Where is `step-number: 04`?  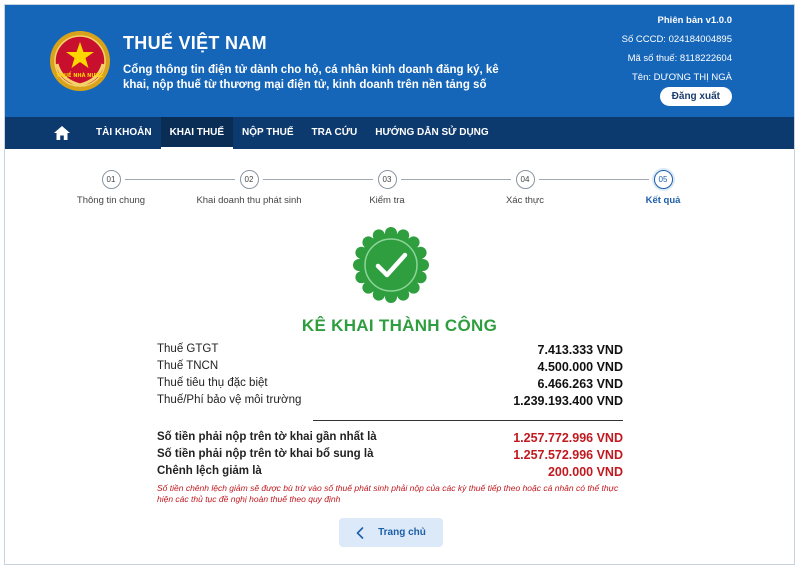
step-number: 04 is located at coordinates (525, 179).